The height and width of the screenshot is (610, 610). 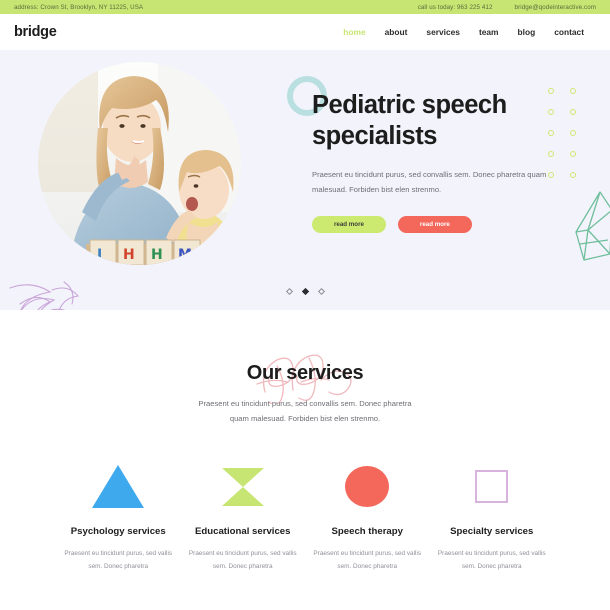 What do you see at coordinates (139, 163) in the screenshot?
I see `hero-photo-speech-therapy: I H H M` at bounding box center [139, 163].